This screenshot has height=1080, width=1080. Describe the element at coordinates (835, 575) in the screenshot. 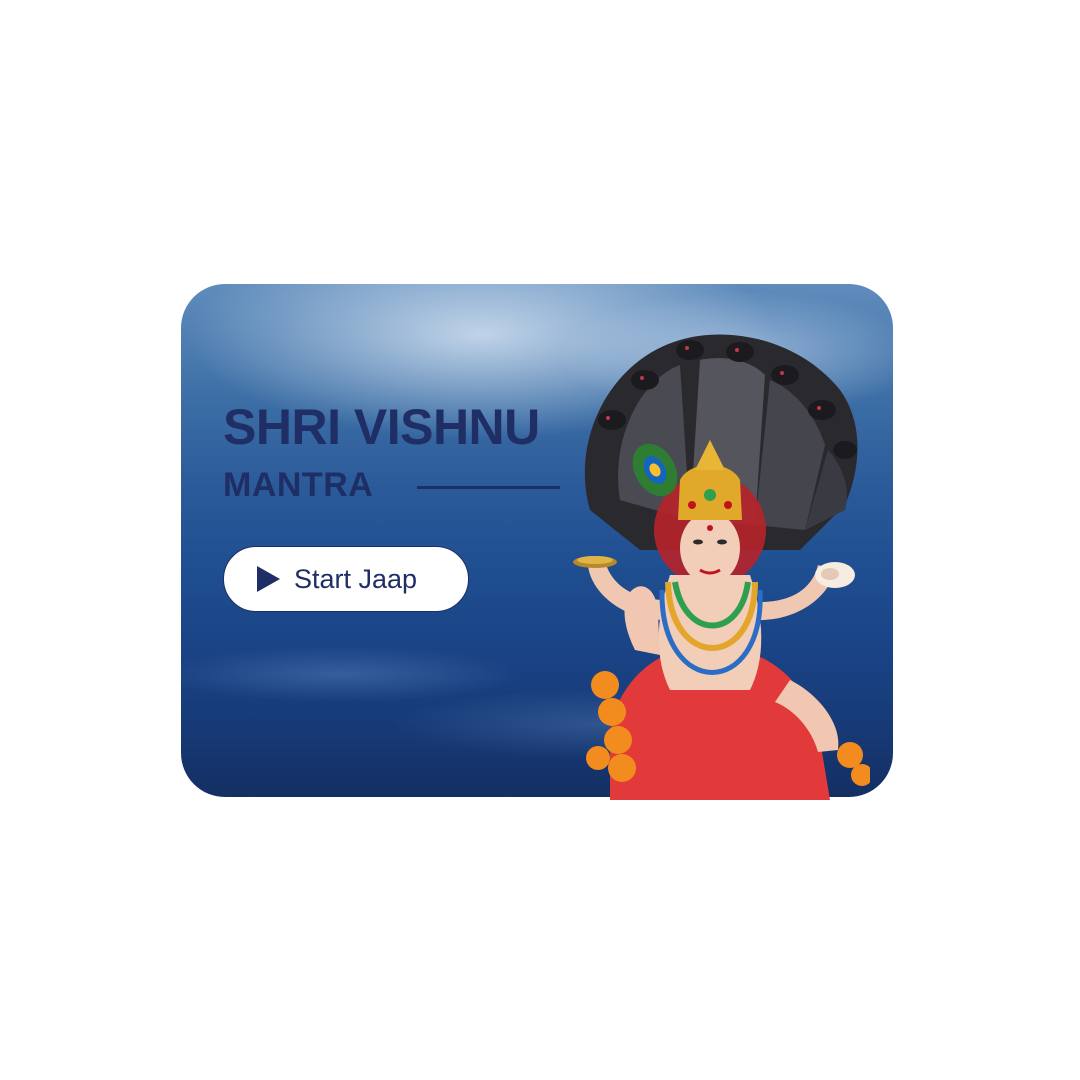

I see `conch-icon` at that location.